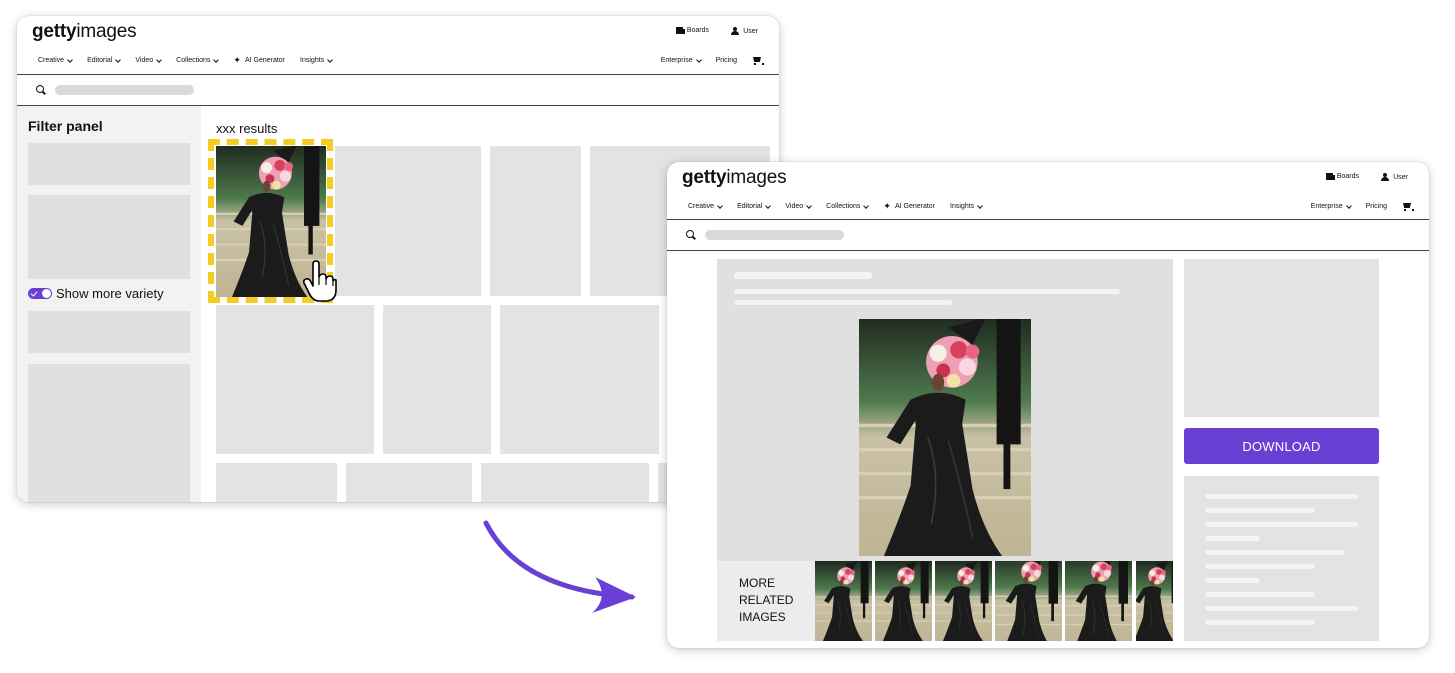 The height and width of the screenshot is (673, 1455). Describe the element at coordinates (110, 293) in the screenshot. I see `toggle-label: Show more variety` at that location.